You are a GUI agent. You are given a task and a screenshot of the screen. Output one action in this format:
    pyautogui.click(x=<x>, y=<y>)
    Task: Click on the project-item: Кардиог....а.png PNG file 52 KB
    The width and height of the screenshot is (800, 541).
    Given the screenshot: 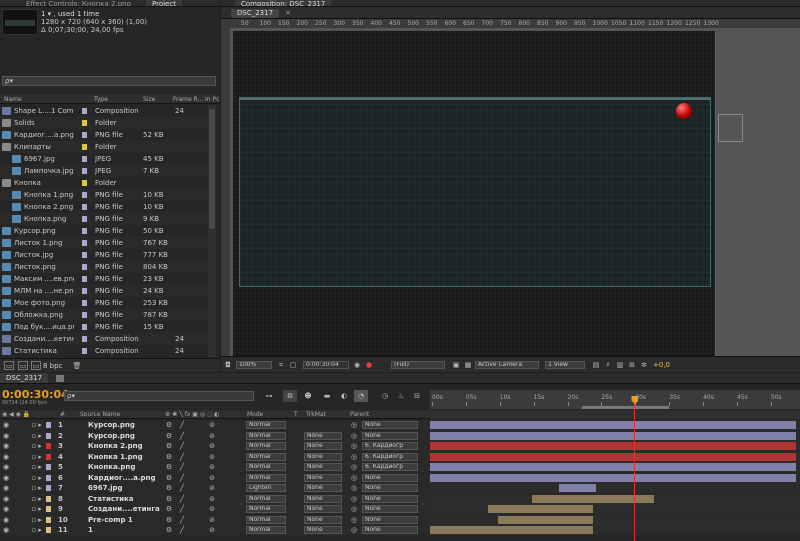 What is the action you would take?
    pyautogui.click(x=104, y=135)
    